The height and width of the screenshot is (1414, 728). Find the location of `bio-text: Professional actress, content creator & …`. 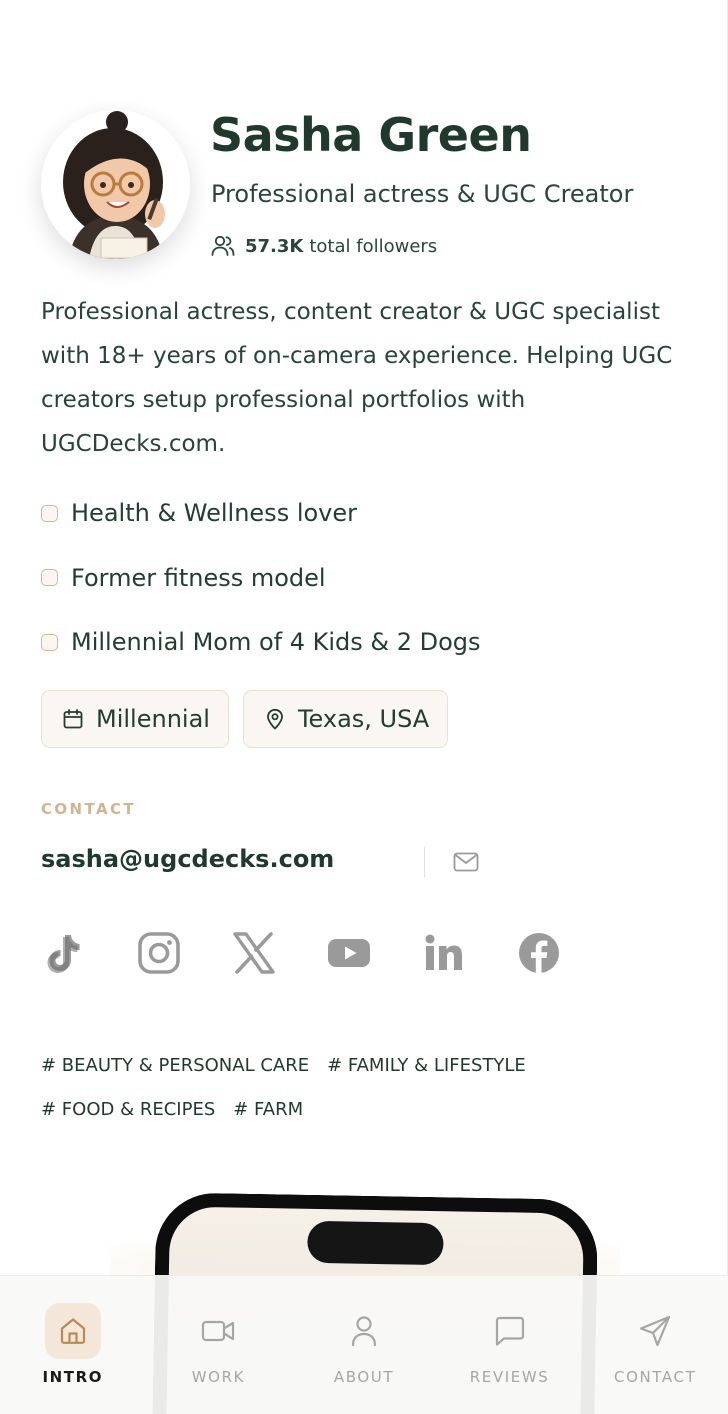

bio-text: Professional actress, content creator & … is located at coordinates (357, 378).